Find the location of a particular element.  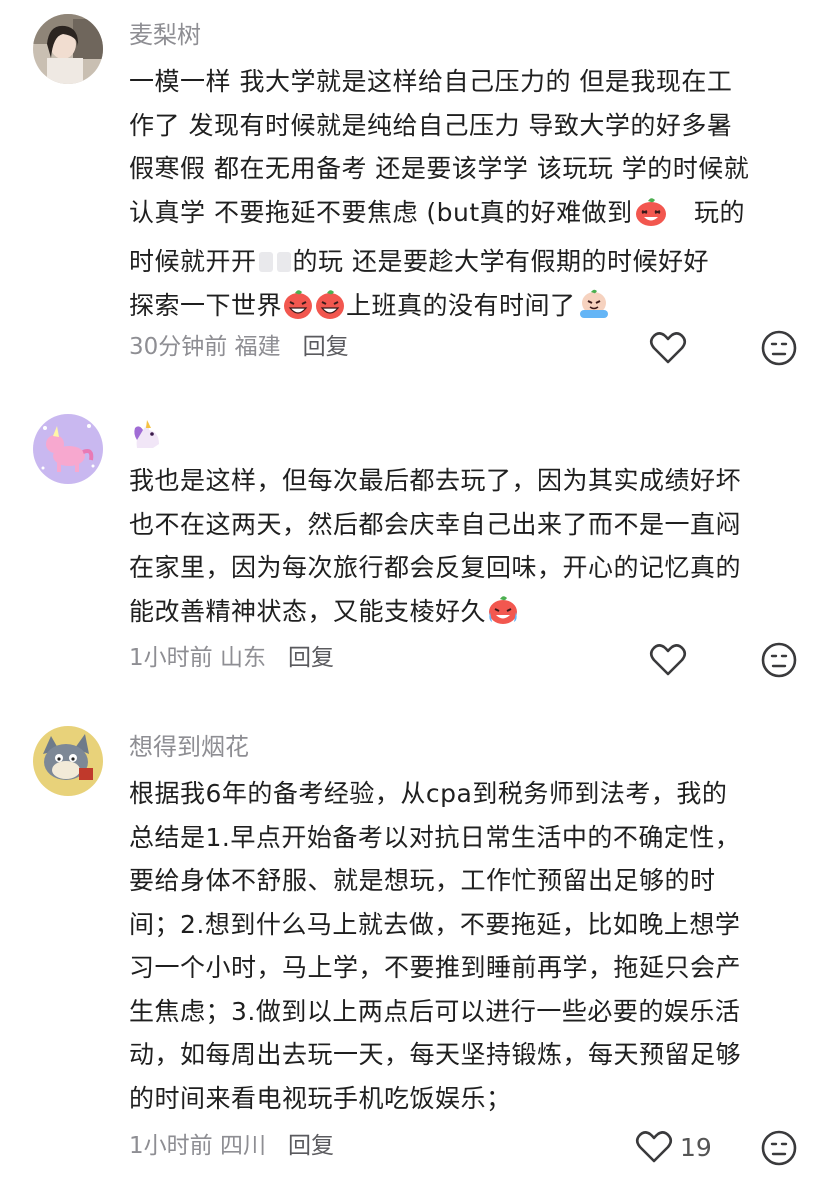

comment-line: 一模一样 我大学就是这样给自己压力的 但是我现在工 is located at coordinates (431, 81).